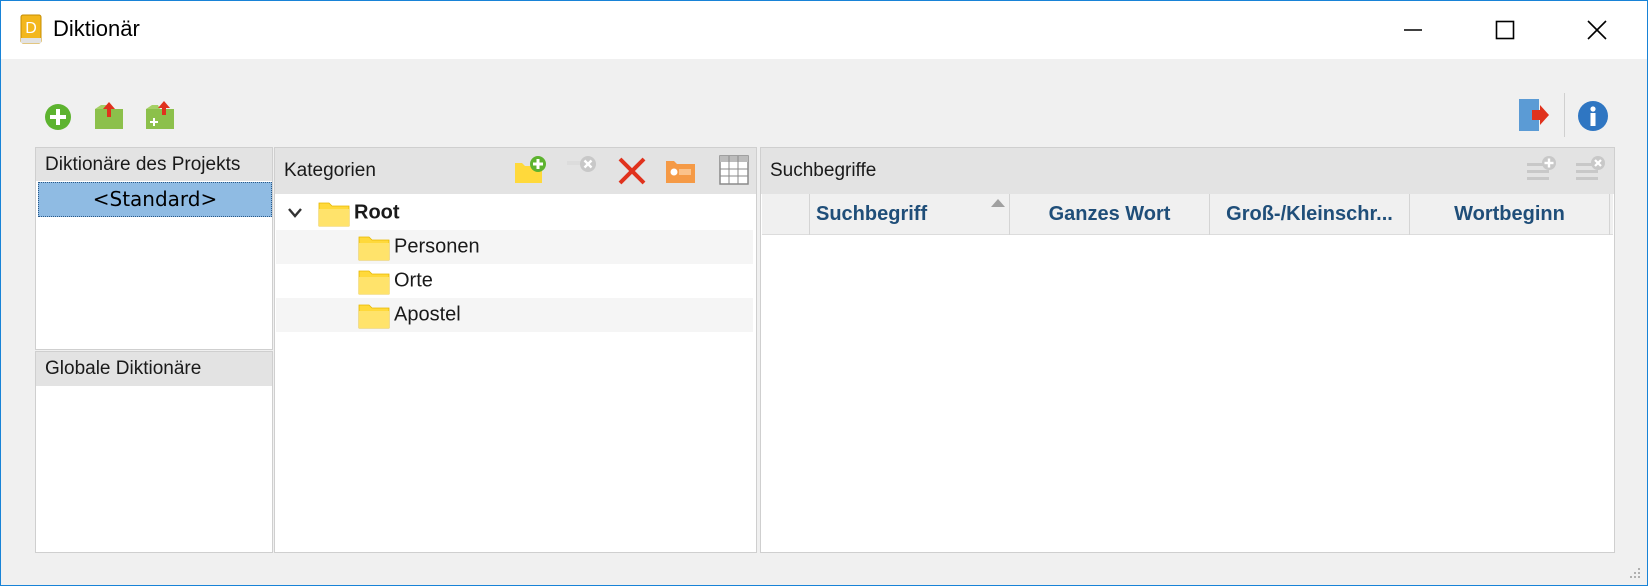 The width and height of the screenshot is (1648, 586). I want to click on delete-icon, so click(632, 171).